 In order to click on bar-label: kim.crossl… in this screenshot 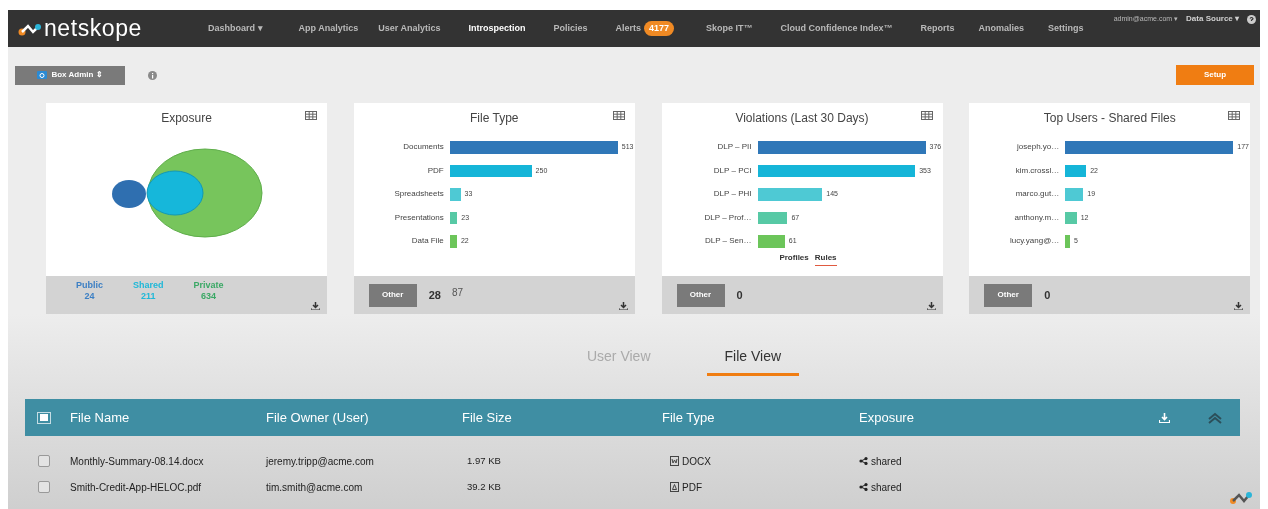, I will do `click(1037, 170)`.